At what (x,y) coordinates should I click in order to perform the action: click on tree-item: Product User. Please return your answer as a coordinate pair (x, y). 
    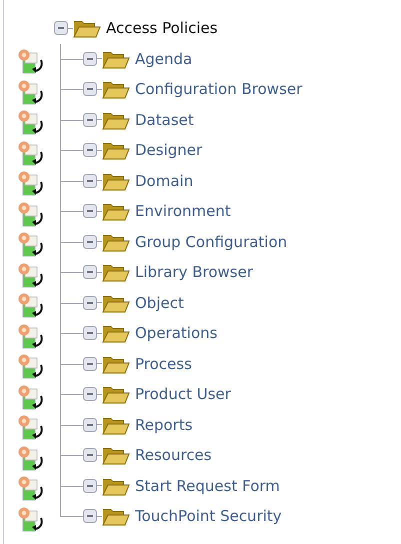
    Looking at the image, I should click on (183, 394).